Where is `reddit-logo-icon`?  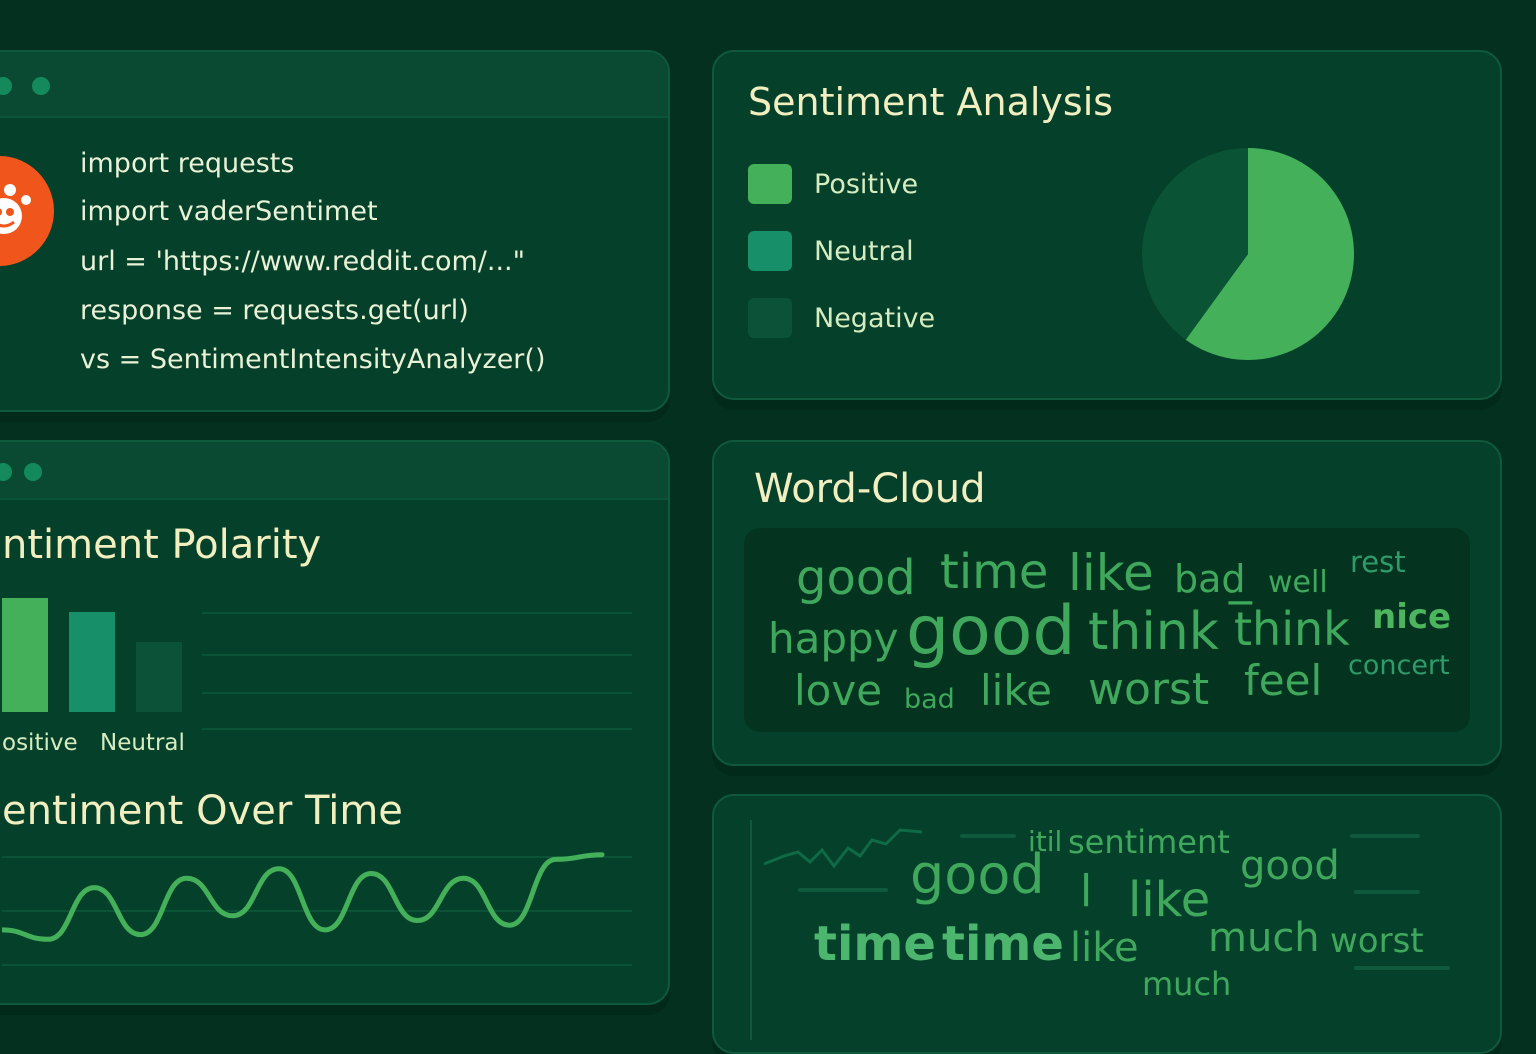
reddit-logo-icon is located at coordinates (27, 211).